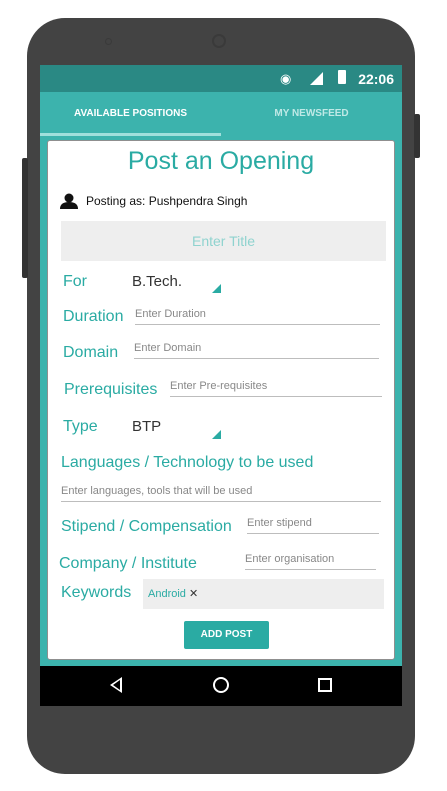  Describe the element at coordinates (256, 350) in the screenshot. I see `domain-field: Enter Domain` at that location.